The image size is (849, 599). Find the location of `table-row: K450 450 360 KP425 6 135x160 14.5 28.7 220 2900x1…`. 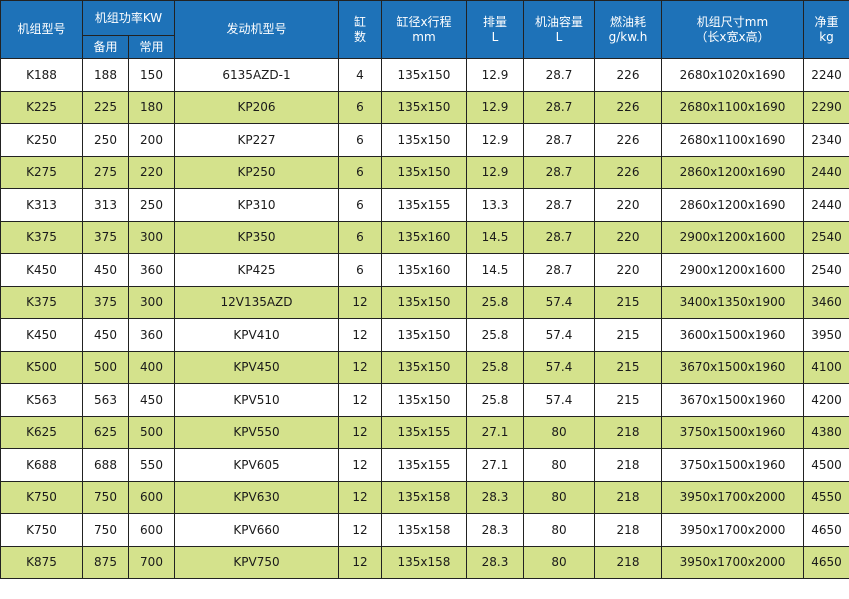

table-row: K450 450 360 KP425 6 135x160 14.5 28.7 220 2900x1… is located at coordinates (424, 270).